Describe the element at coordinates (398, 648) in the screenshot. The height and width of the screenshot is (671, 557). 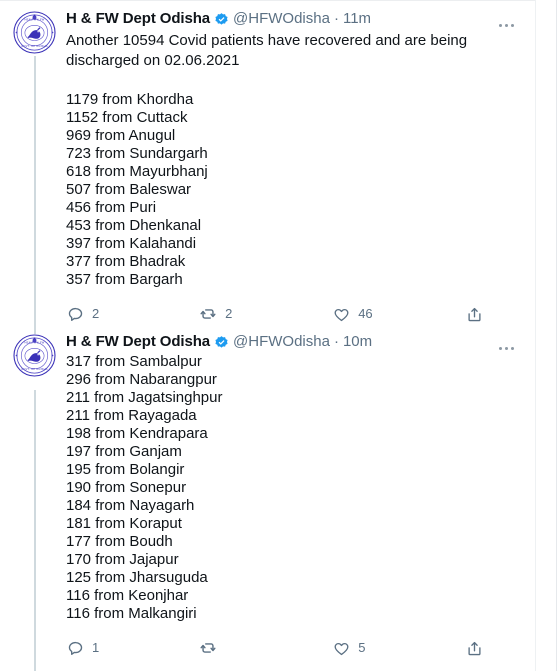
I see `like-button: 5` at that location.